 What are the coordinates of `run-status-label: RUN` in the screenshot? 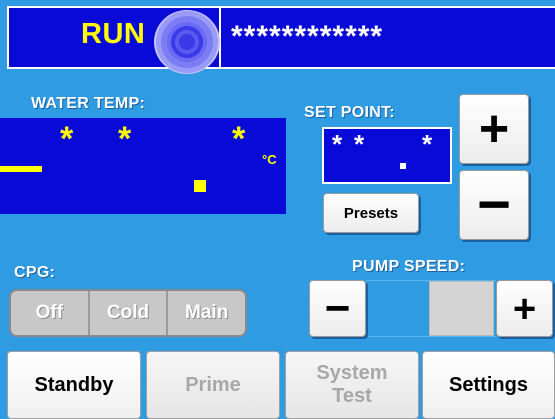 It's located at (113, 34).